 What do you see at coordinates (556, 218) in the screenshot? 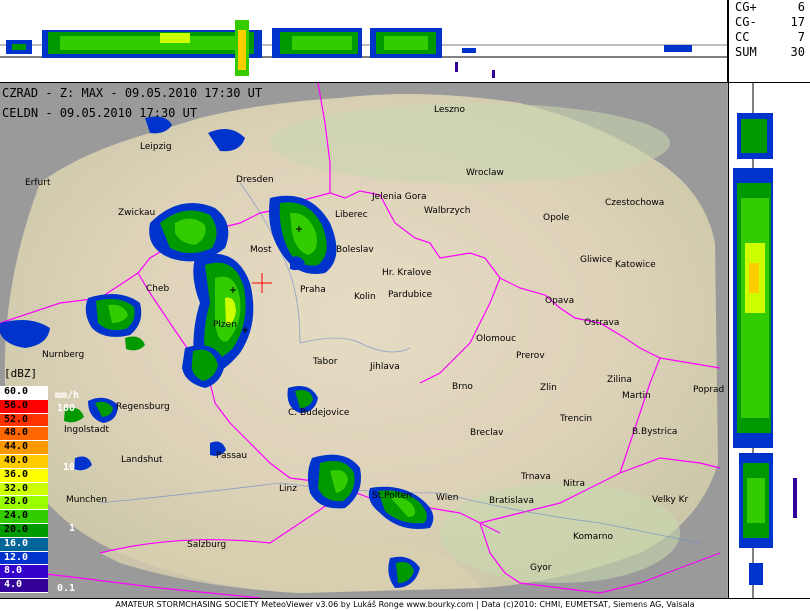
I see `city-label: Opole` at bounding box center [556, 218].